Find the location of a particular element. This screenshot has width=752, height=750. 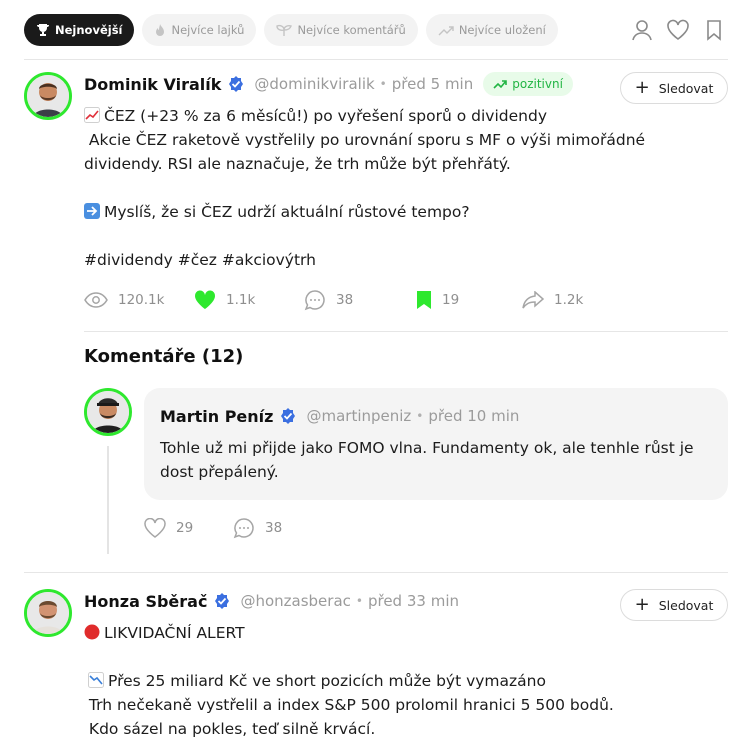

comments-title: Komentáře (12) is located at coordinates (164, 356).